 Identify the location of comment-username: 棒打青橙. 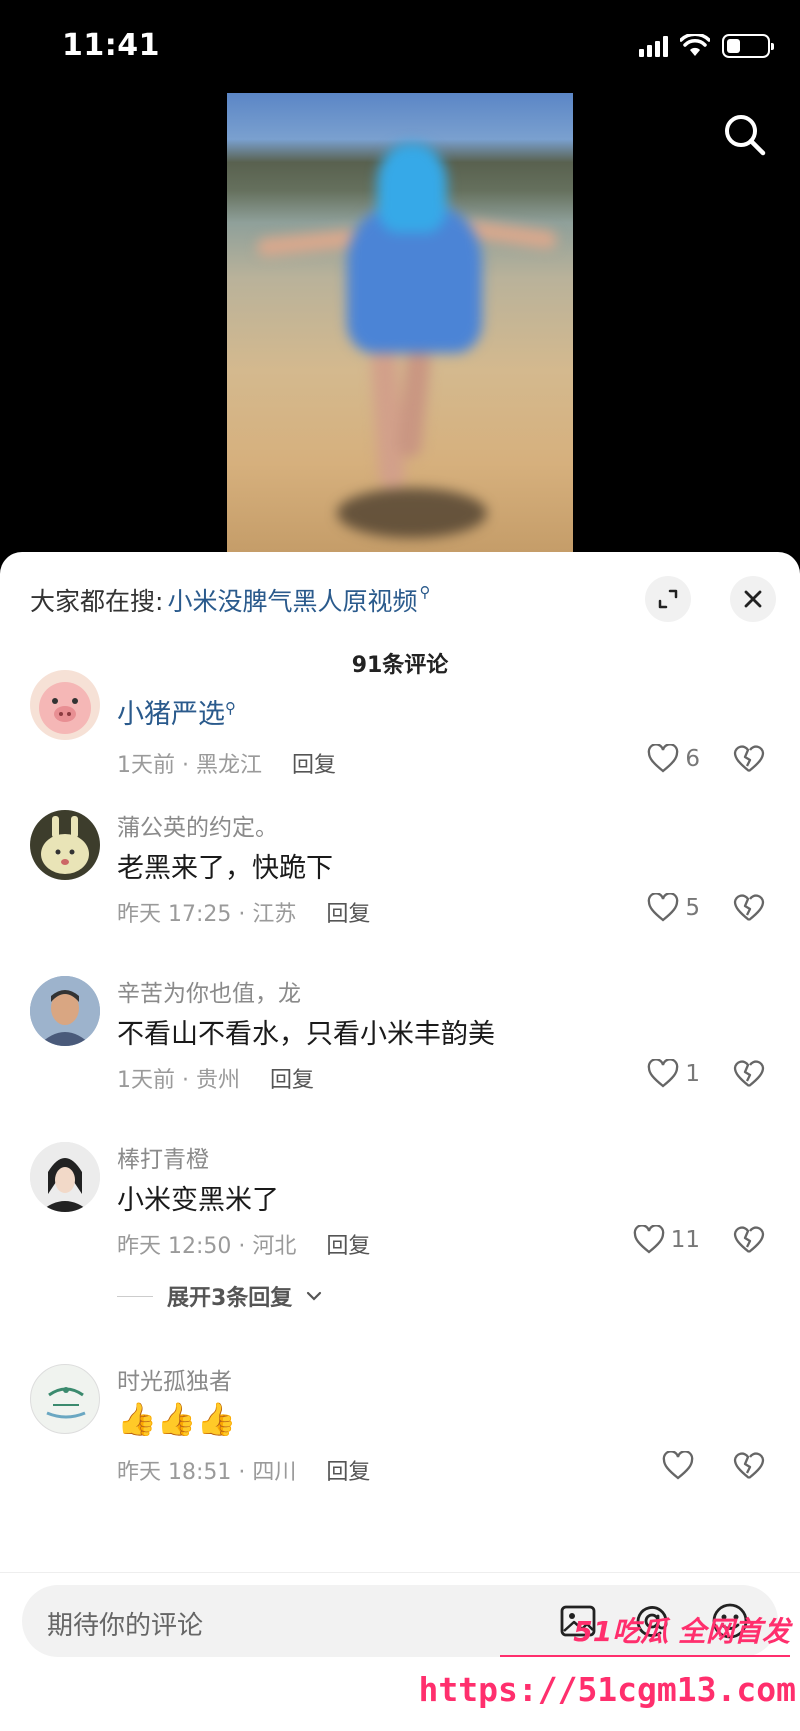
(163, 1157).